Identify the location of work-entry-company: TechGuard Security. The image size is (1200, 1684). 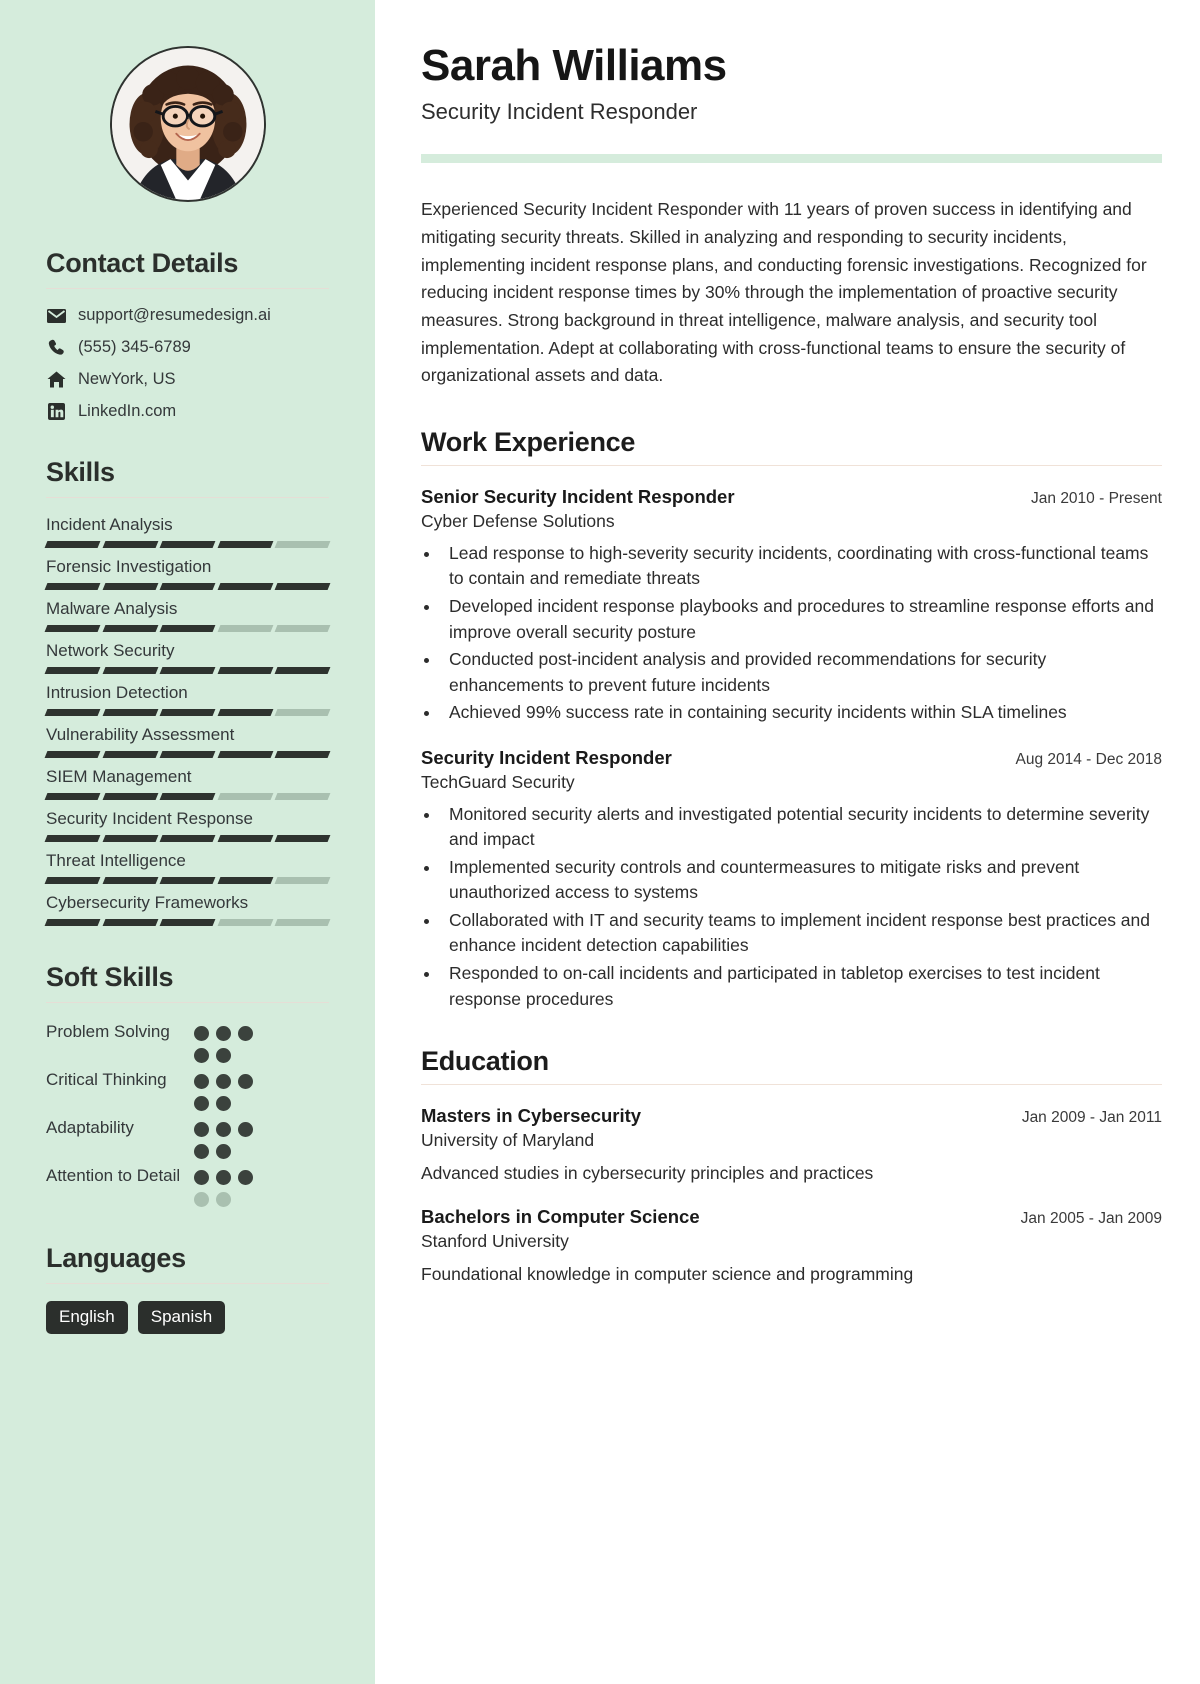
(498, 781).